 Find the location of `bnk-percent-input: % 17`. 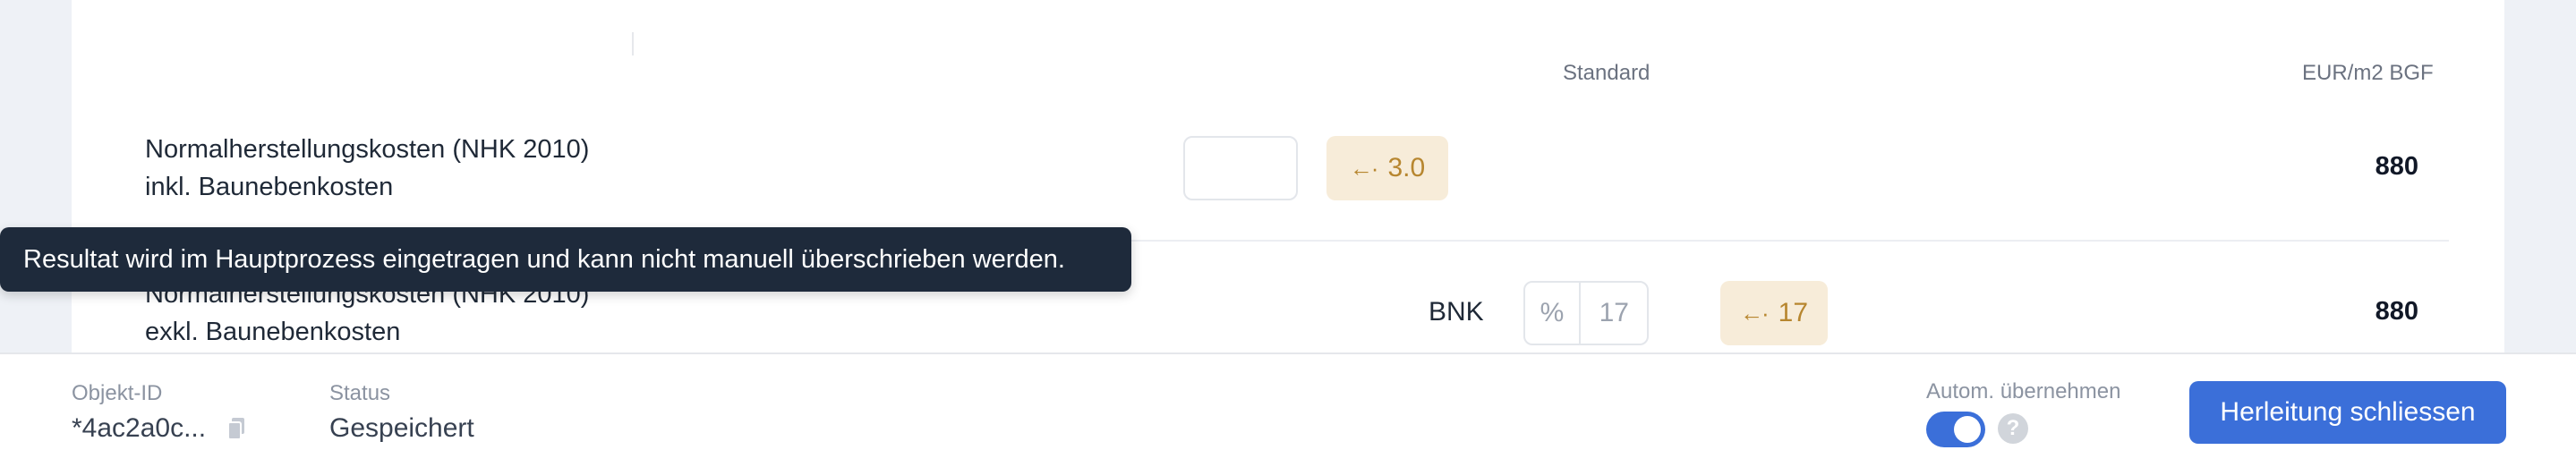

bnk-percent-input: % 17 is located at coordinates (1586, 313).